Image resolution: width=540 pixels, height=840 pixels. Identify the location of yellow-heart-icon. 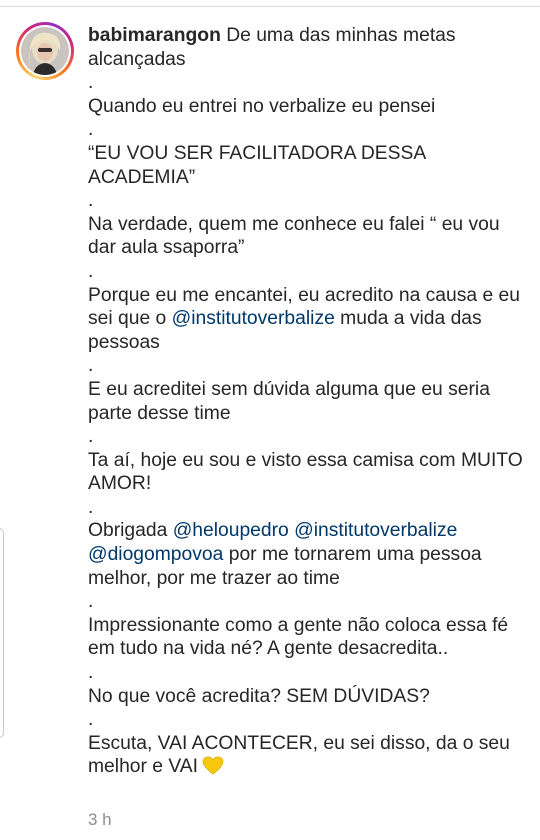
(213, 765).